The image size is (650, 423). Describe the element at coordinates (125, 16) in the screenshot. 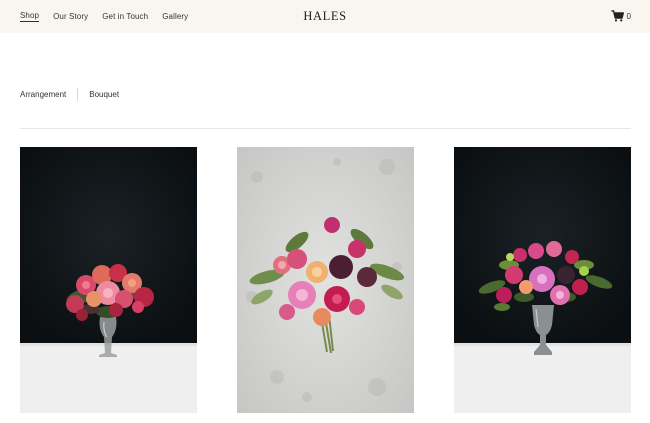

I see `nav-get-in-touch: Get in Touch` at that location.